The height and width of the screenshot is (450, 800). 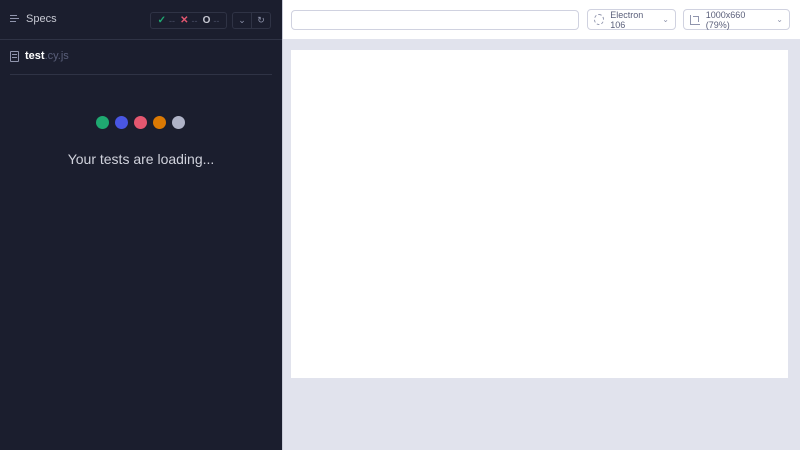 What do you see at coordinates (56, 56) in the screenshot?
I see `spec-file-extension: .cy.js` at bounding box center [56, 56].